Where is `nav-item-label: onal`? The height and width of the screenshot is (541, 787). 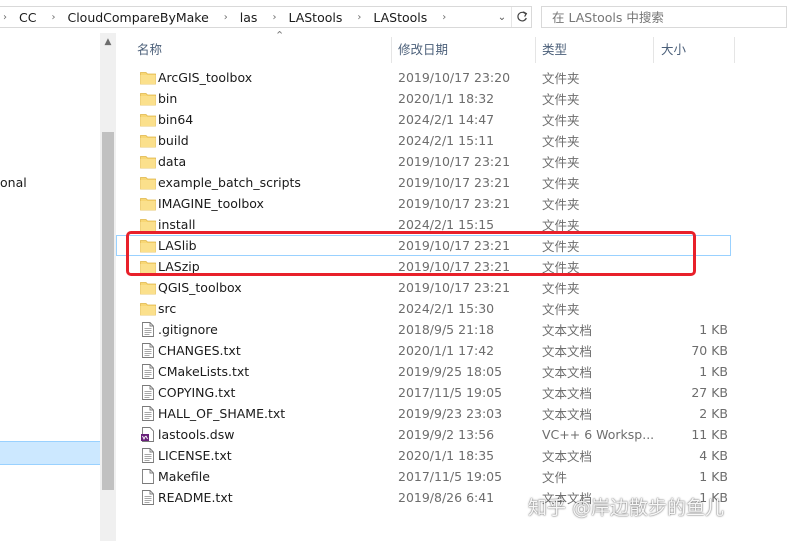 nav-item-label: onal is located at coordinates (13, 182).